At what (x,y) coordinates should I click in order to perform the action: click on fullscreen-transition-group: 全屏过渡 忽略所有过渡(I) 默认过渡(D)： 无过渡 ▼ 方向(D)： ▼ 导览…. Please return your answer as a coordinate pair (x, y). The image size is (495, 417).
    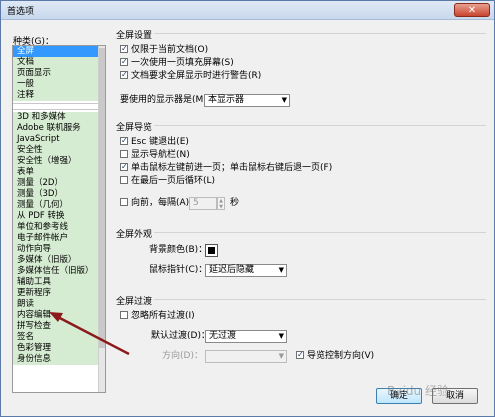
    Looking at the image, I should click on (301, 331).